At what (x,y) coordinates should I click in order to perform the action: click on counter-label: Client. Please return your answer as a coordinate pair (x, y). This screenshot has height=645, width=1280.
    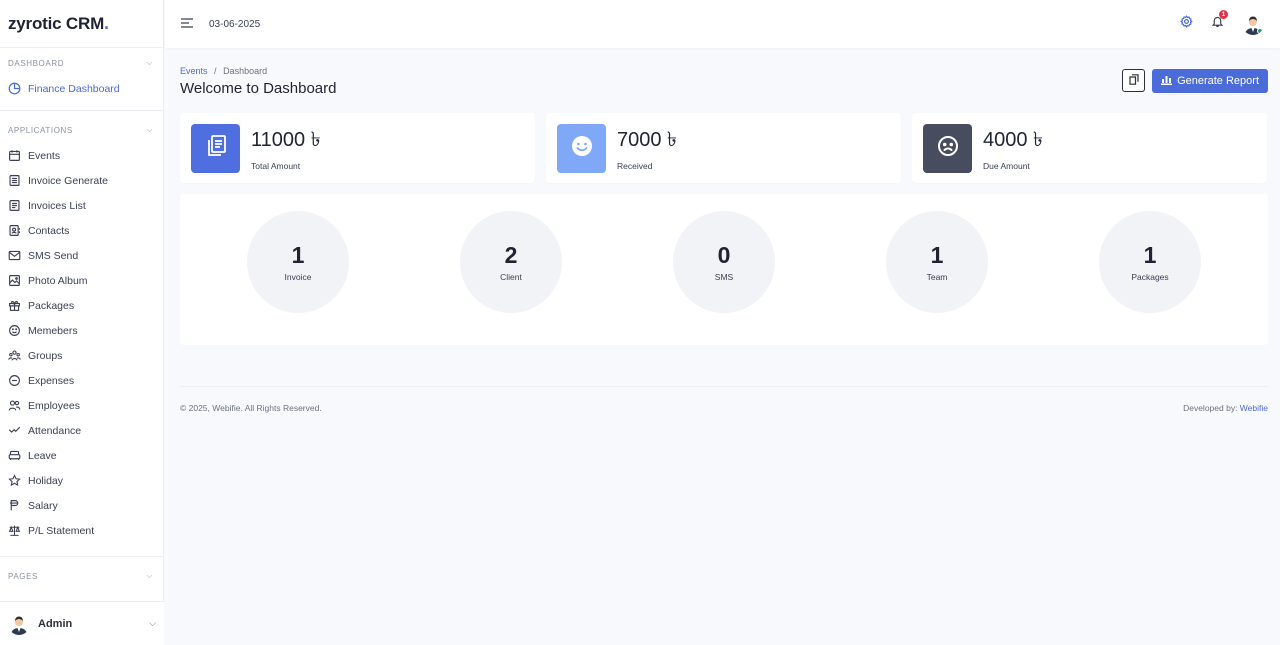
    Looking at the image, I should click on (511, 277).